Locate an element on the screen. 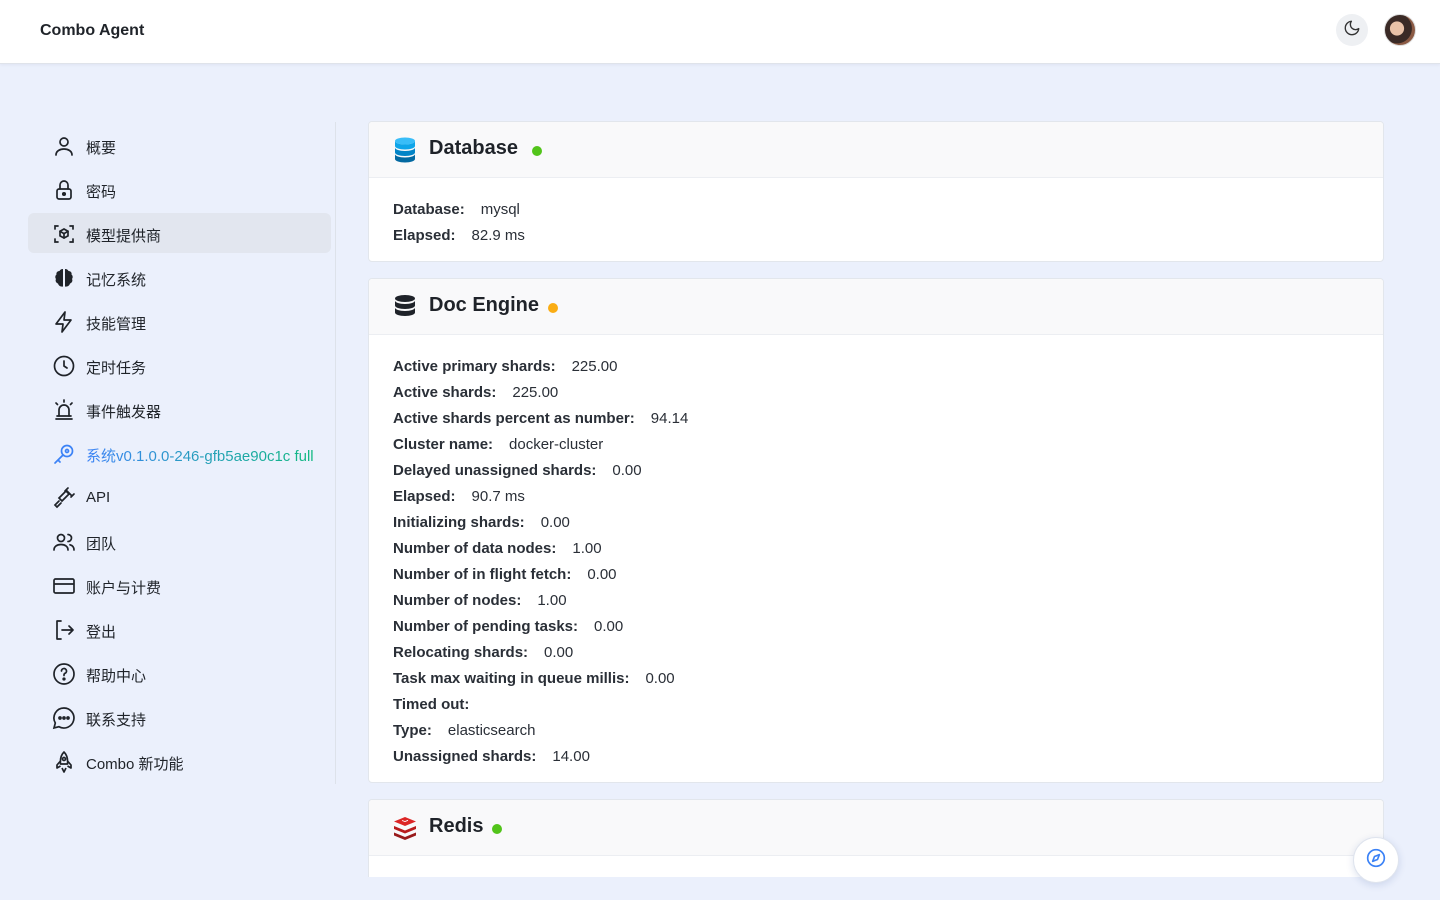 This screenshot has width=1440, height=900. info-row: Number of in flight fetch: 0.00 is located at coordinates (876, 574).